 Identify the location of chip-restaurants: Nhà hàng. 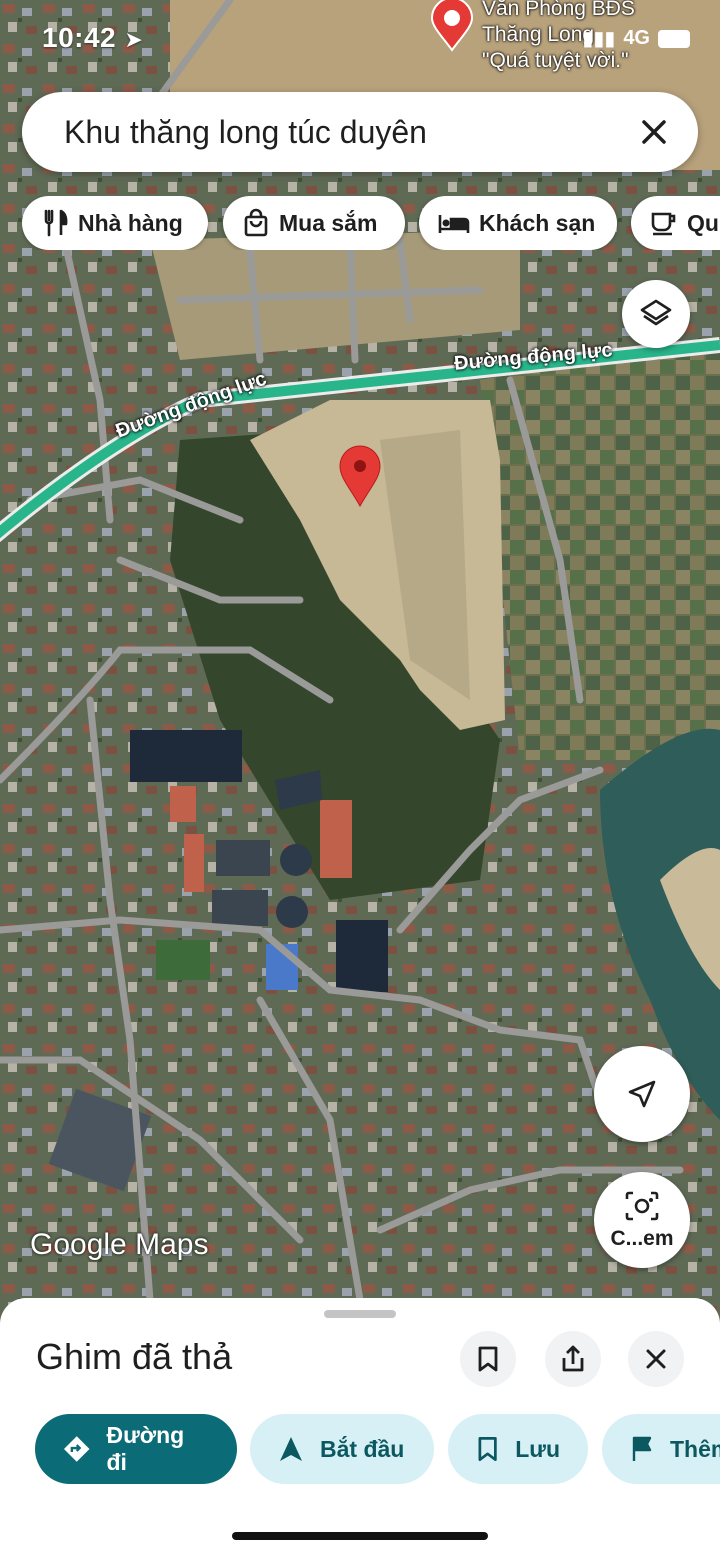
(115, 223).